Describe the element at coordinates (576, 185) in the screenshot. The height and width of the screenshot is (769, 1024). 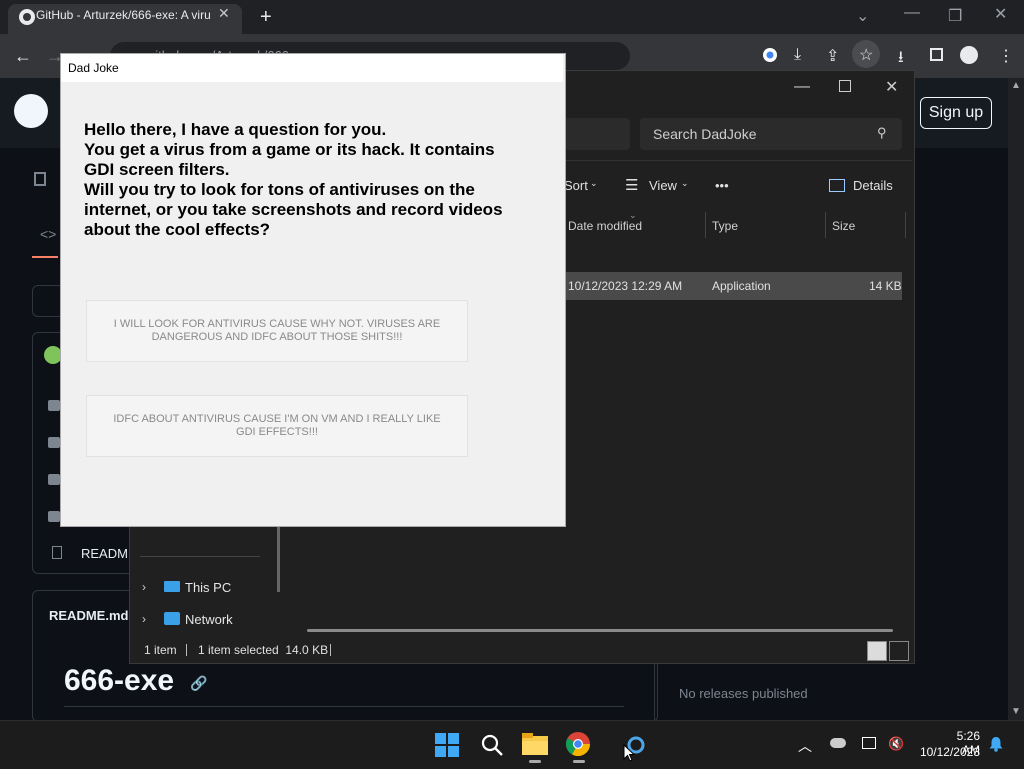
I see `sort-button: Sort` at that location.